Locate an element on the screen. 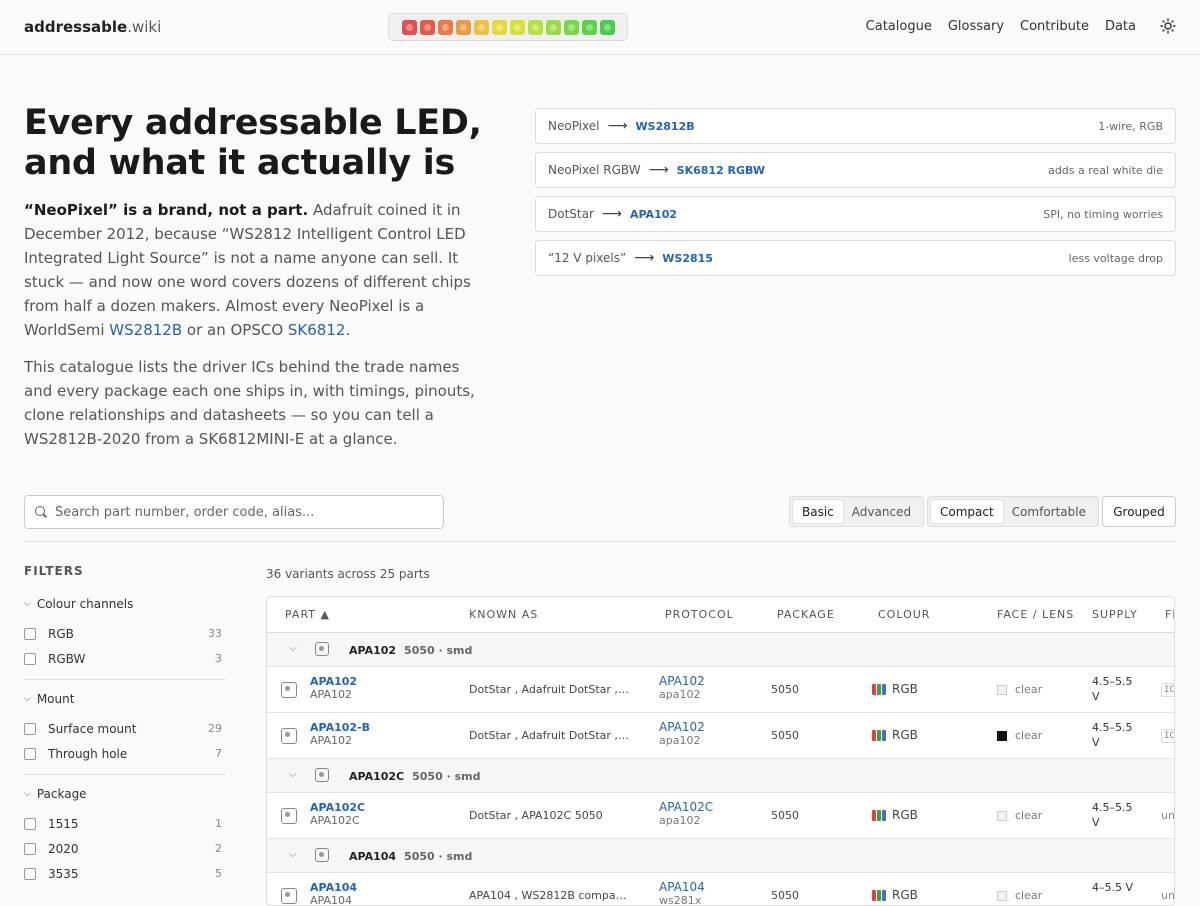  col-protocol: PROTOCOL is located at coordinates (699, 614).